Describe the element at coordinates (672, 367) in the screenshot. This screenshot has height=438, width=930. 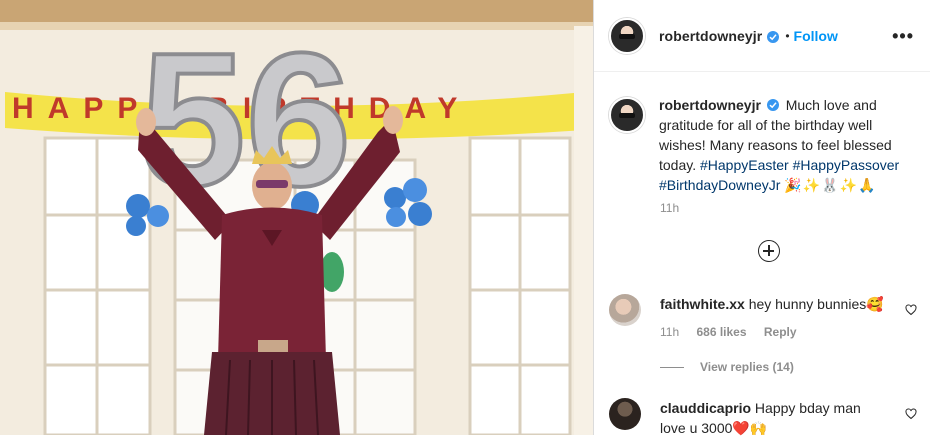
I see `replies-divider` at that location.